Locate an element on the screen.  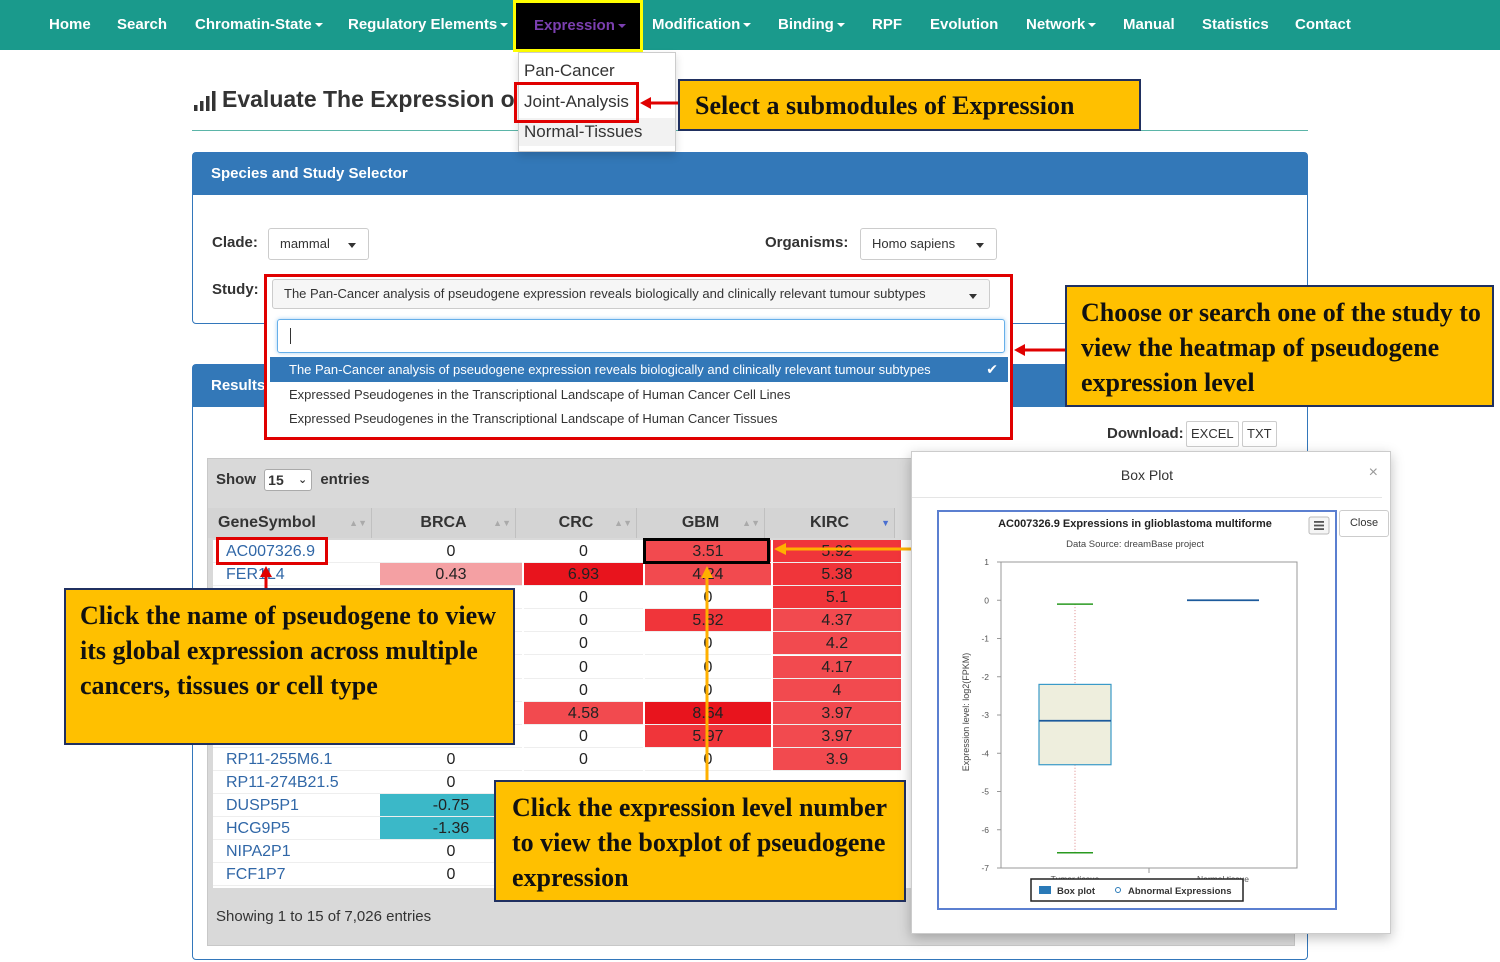
gene-link: NIPA2P1 is located at coordinates (296, 852).